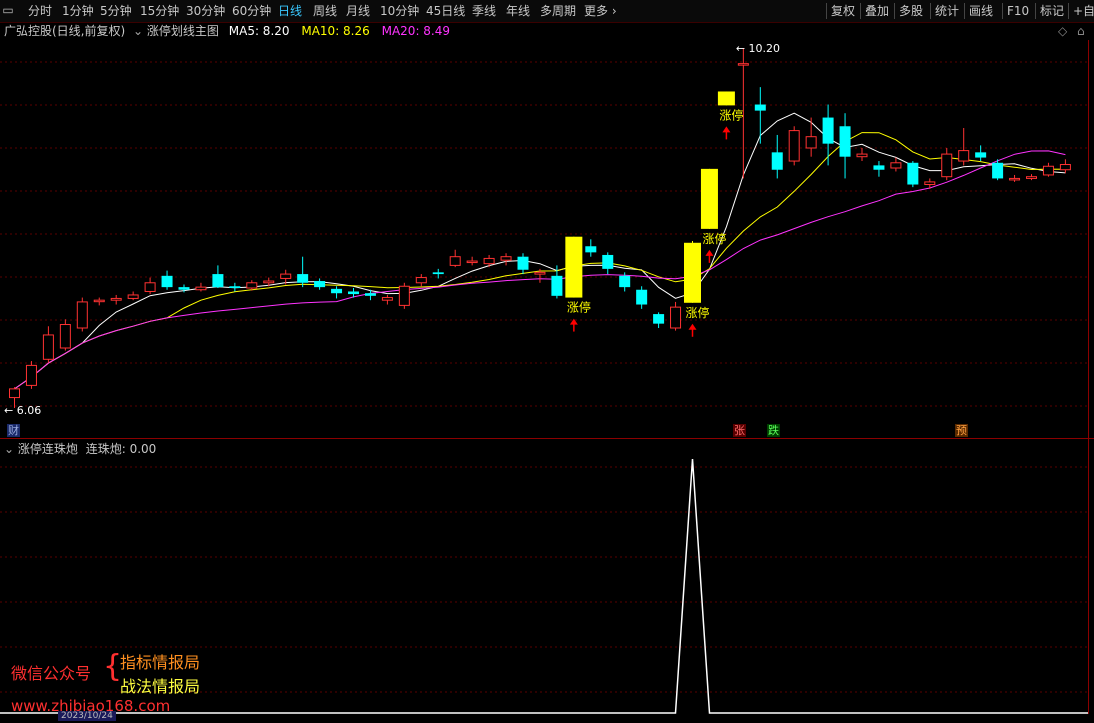 This screenshot has height=723, width=1094. I want to click on date-strip-label: 2023/10/24, so click(87, 716).